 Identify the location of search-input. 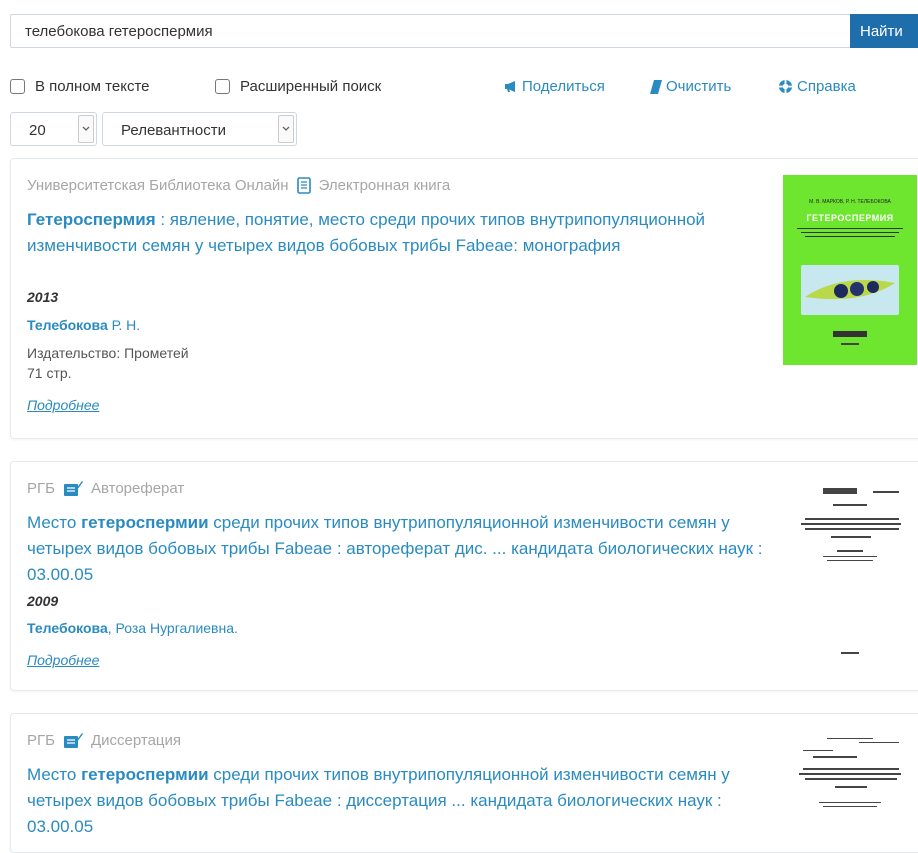
(430, 31).